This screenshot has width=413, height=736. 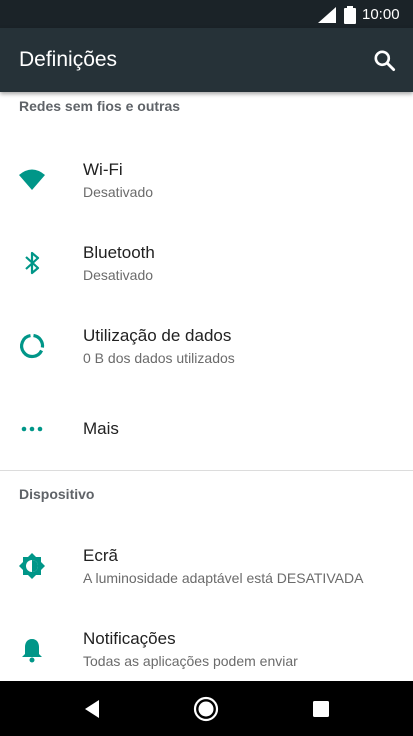 What do you see at coordinates (206, 262) in the screenshot?
I see `settings-item-bluetooth: Bluetooth Desativado` at bounding box center [206, 262].